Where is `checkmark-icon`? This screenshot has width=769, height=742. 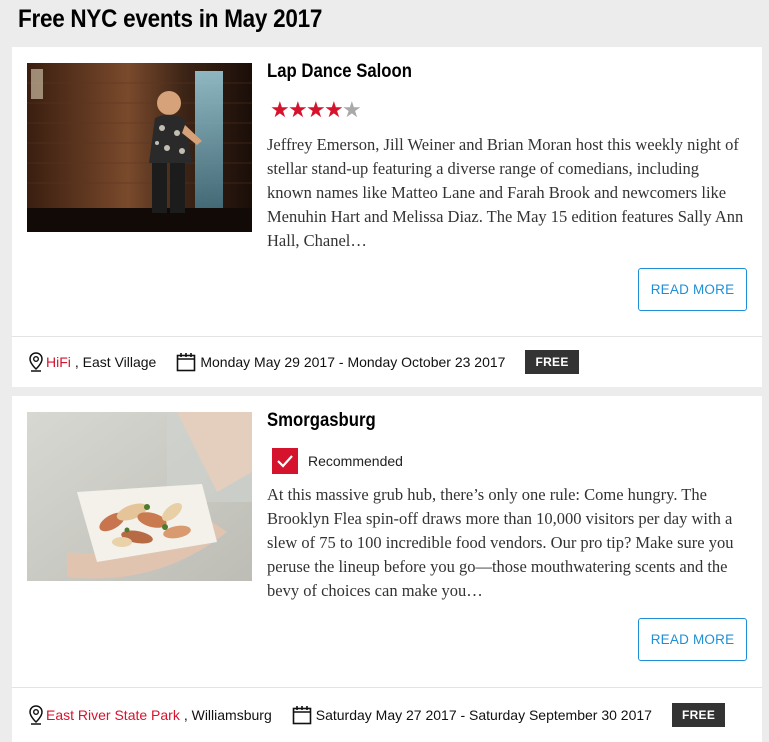
checkmark-icon is located at coordinates (285, 461).